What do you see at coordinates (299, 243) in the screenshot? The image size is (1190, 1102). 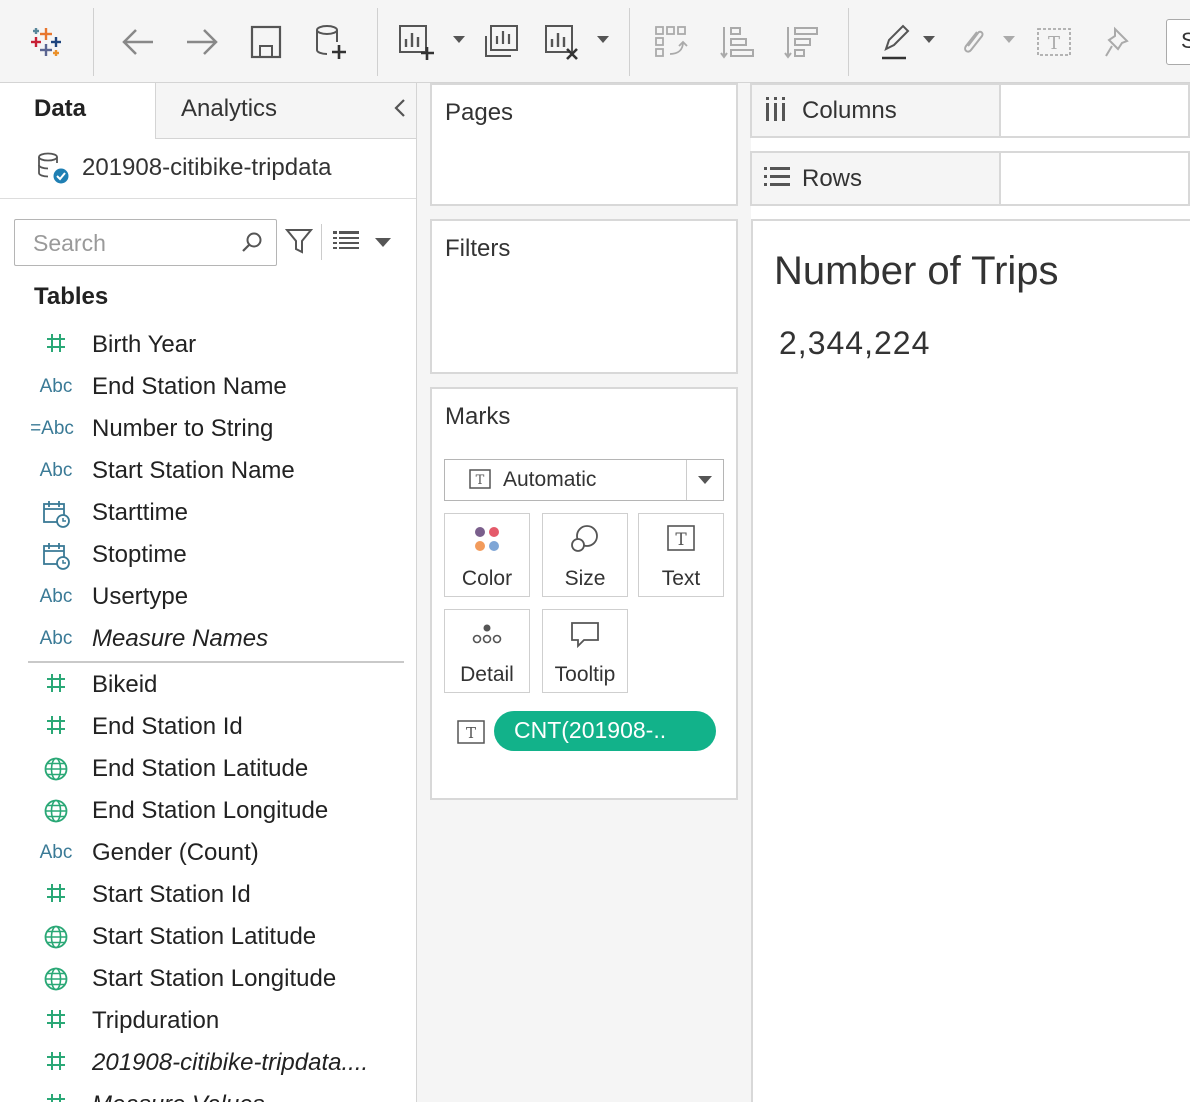 I see `filter-icon` at bounding box center [299, 243].